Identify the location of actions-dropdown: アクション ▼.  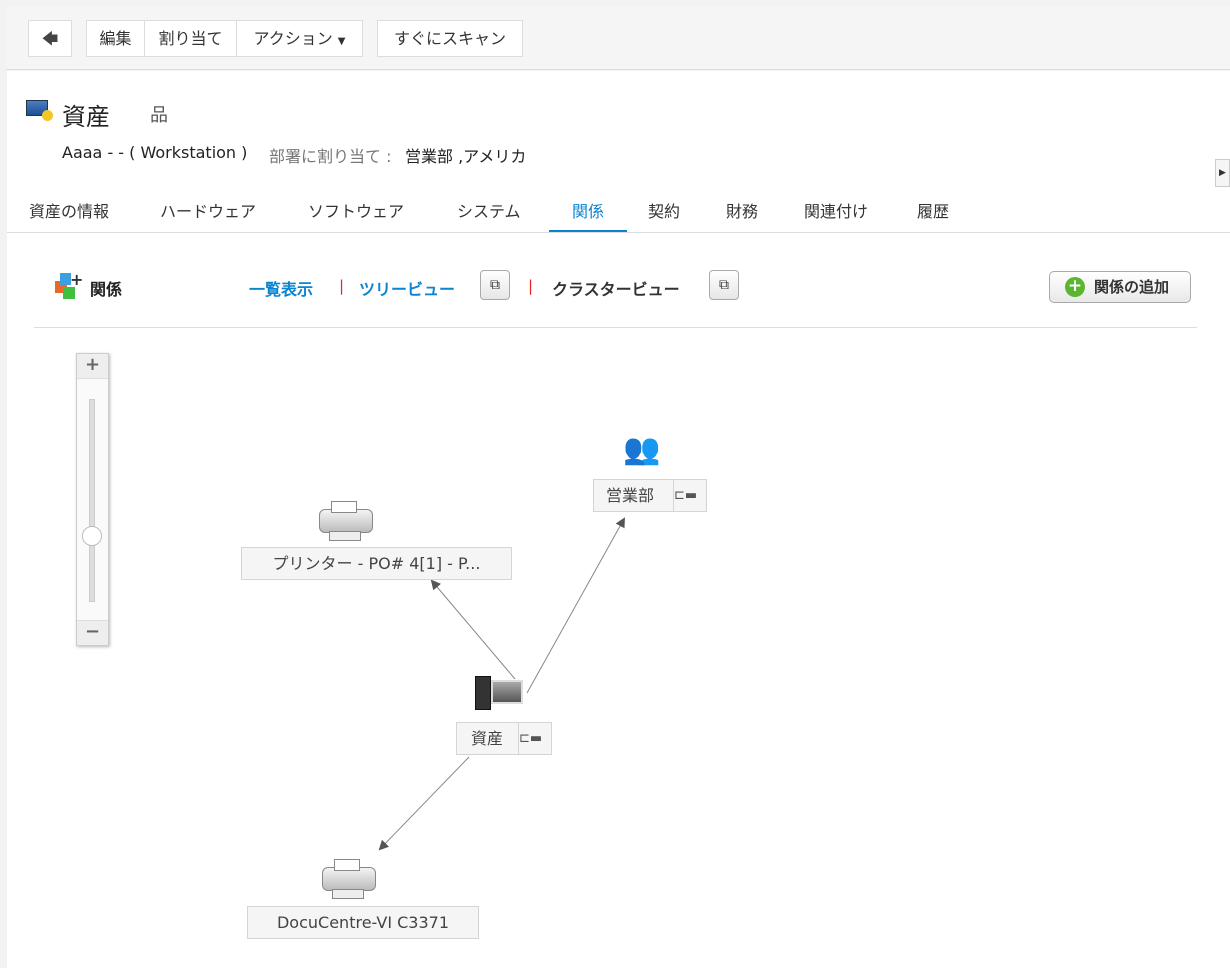
(299, 38).